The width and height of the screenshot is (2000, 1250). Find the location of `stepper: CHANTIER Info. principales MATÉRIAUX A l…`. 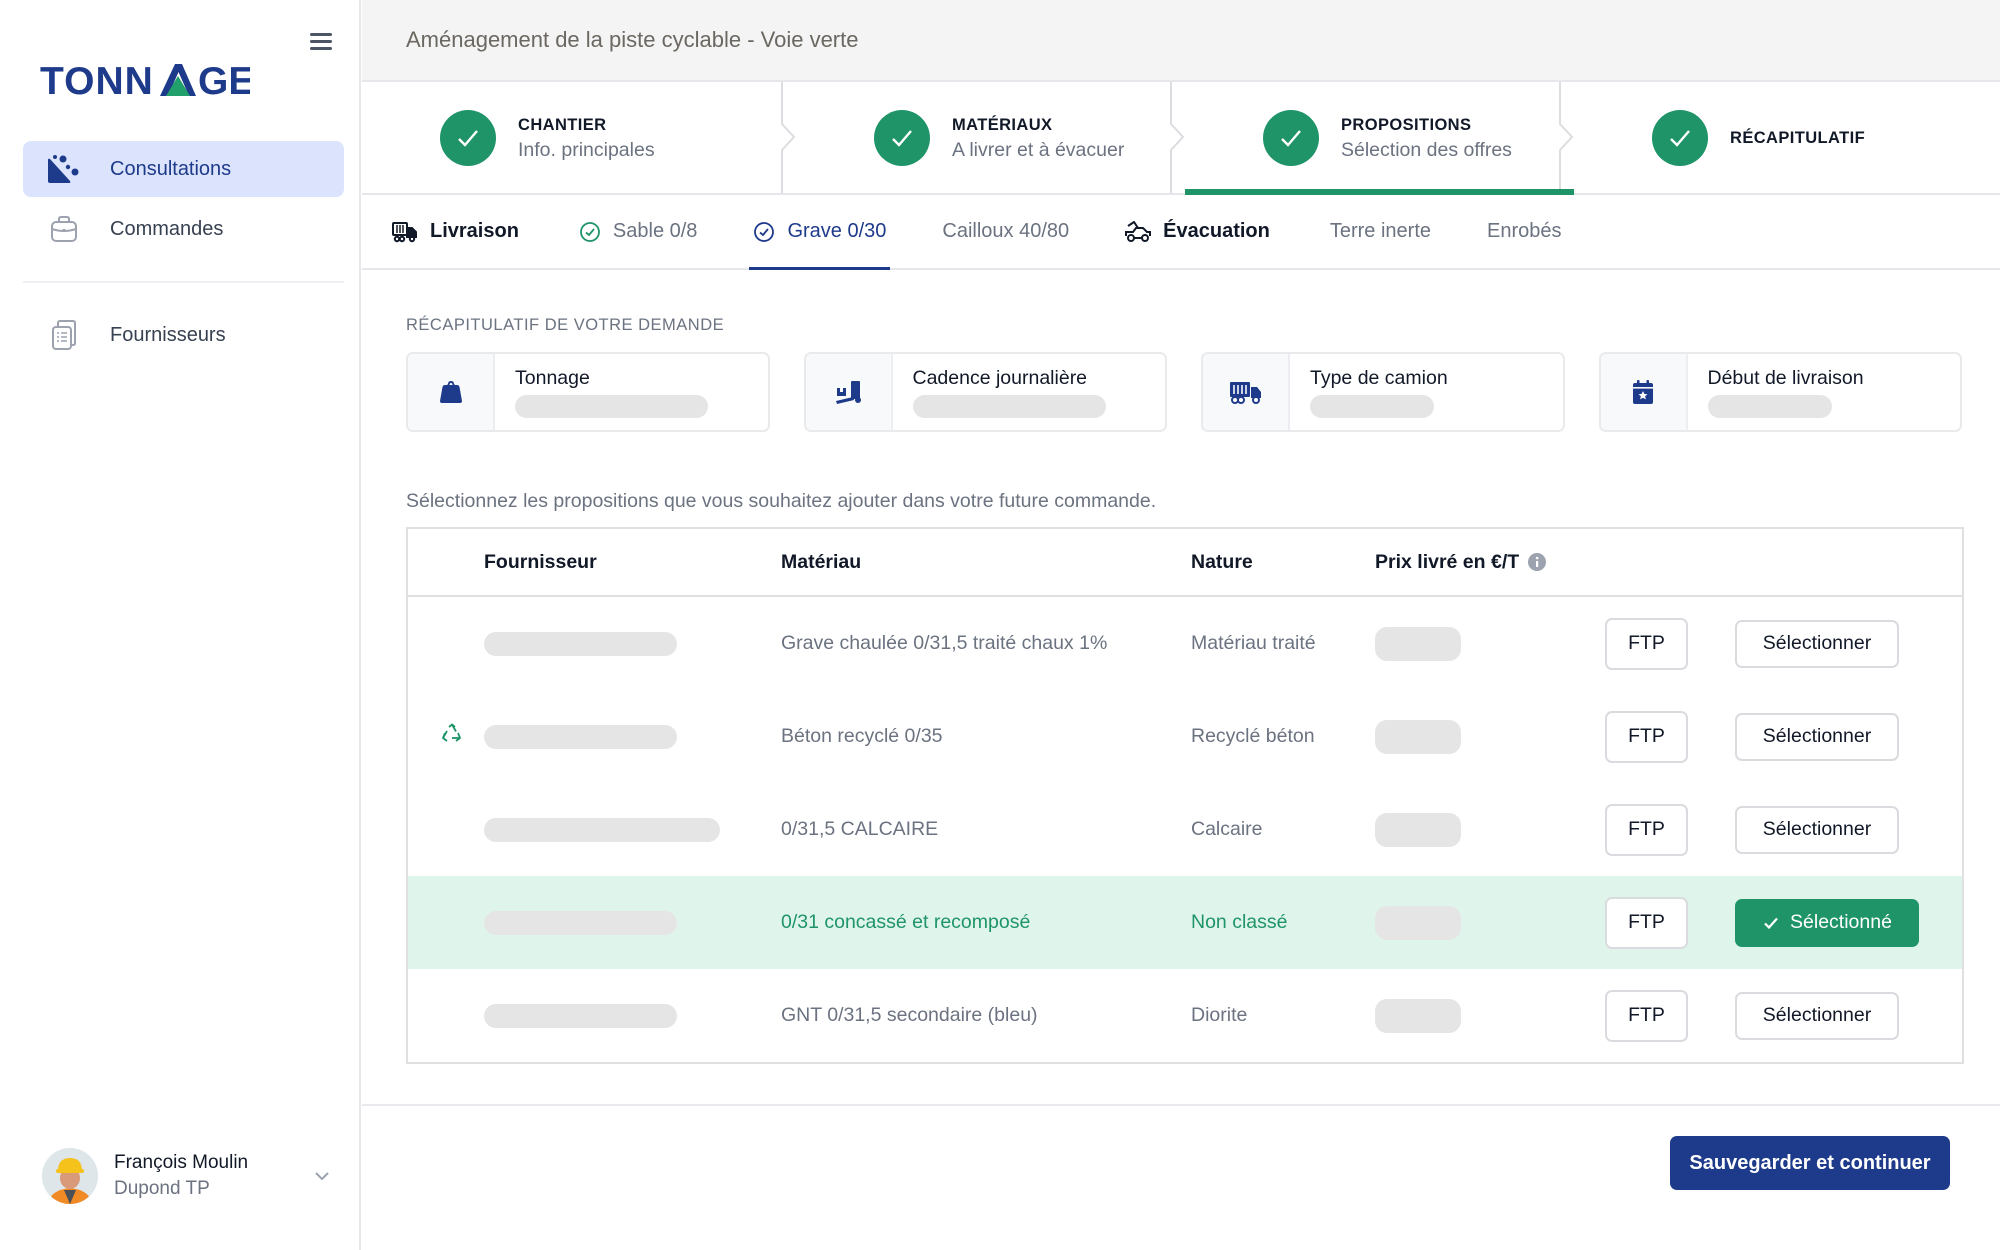

stepper: CHANTIER Info. principales MATÉRIAUX A l… is located at coordinates (1181, 138).